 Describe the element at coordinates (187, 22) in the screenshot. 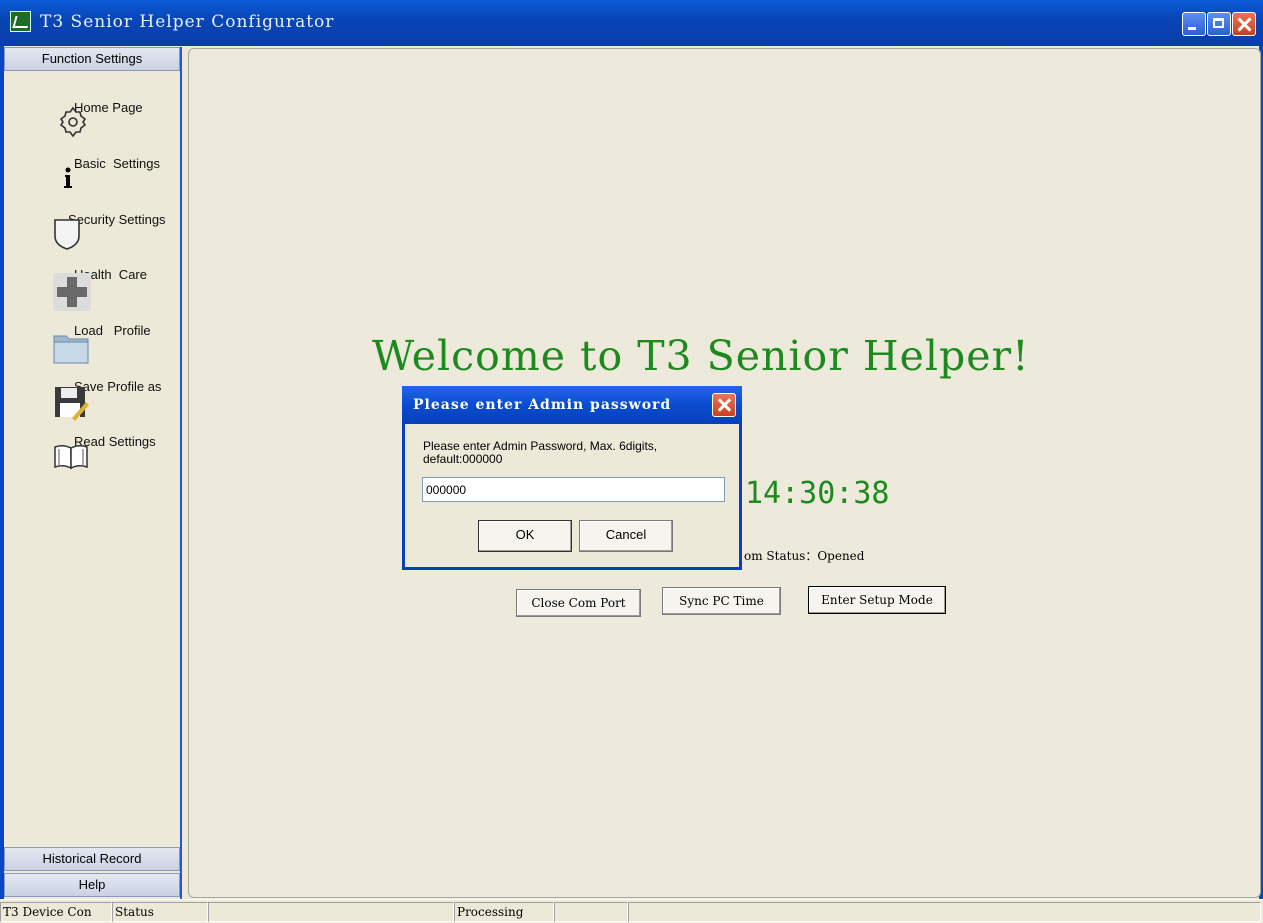

I see `window-title: T3 Senior Helper Configurator` at that location.